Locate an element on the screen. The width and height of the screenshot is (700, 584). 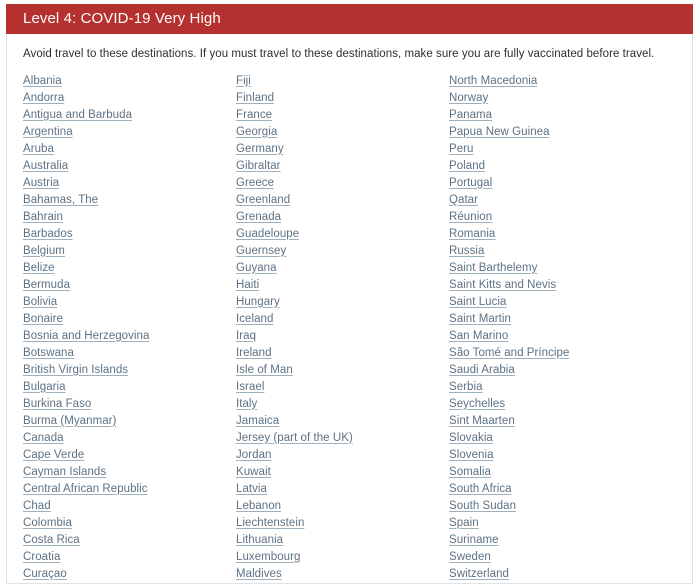
destination-link: British Virgin Islands is located at coordinates (129, 370).